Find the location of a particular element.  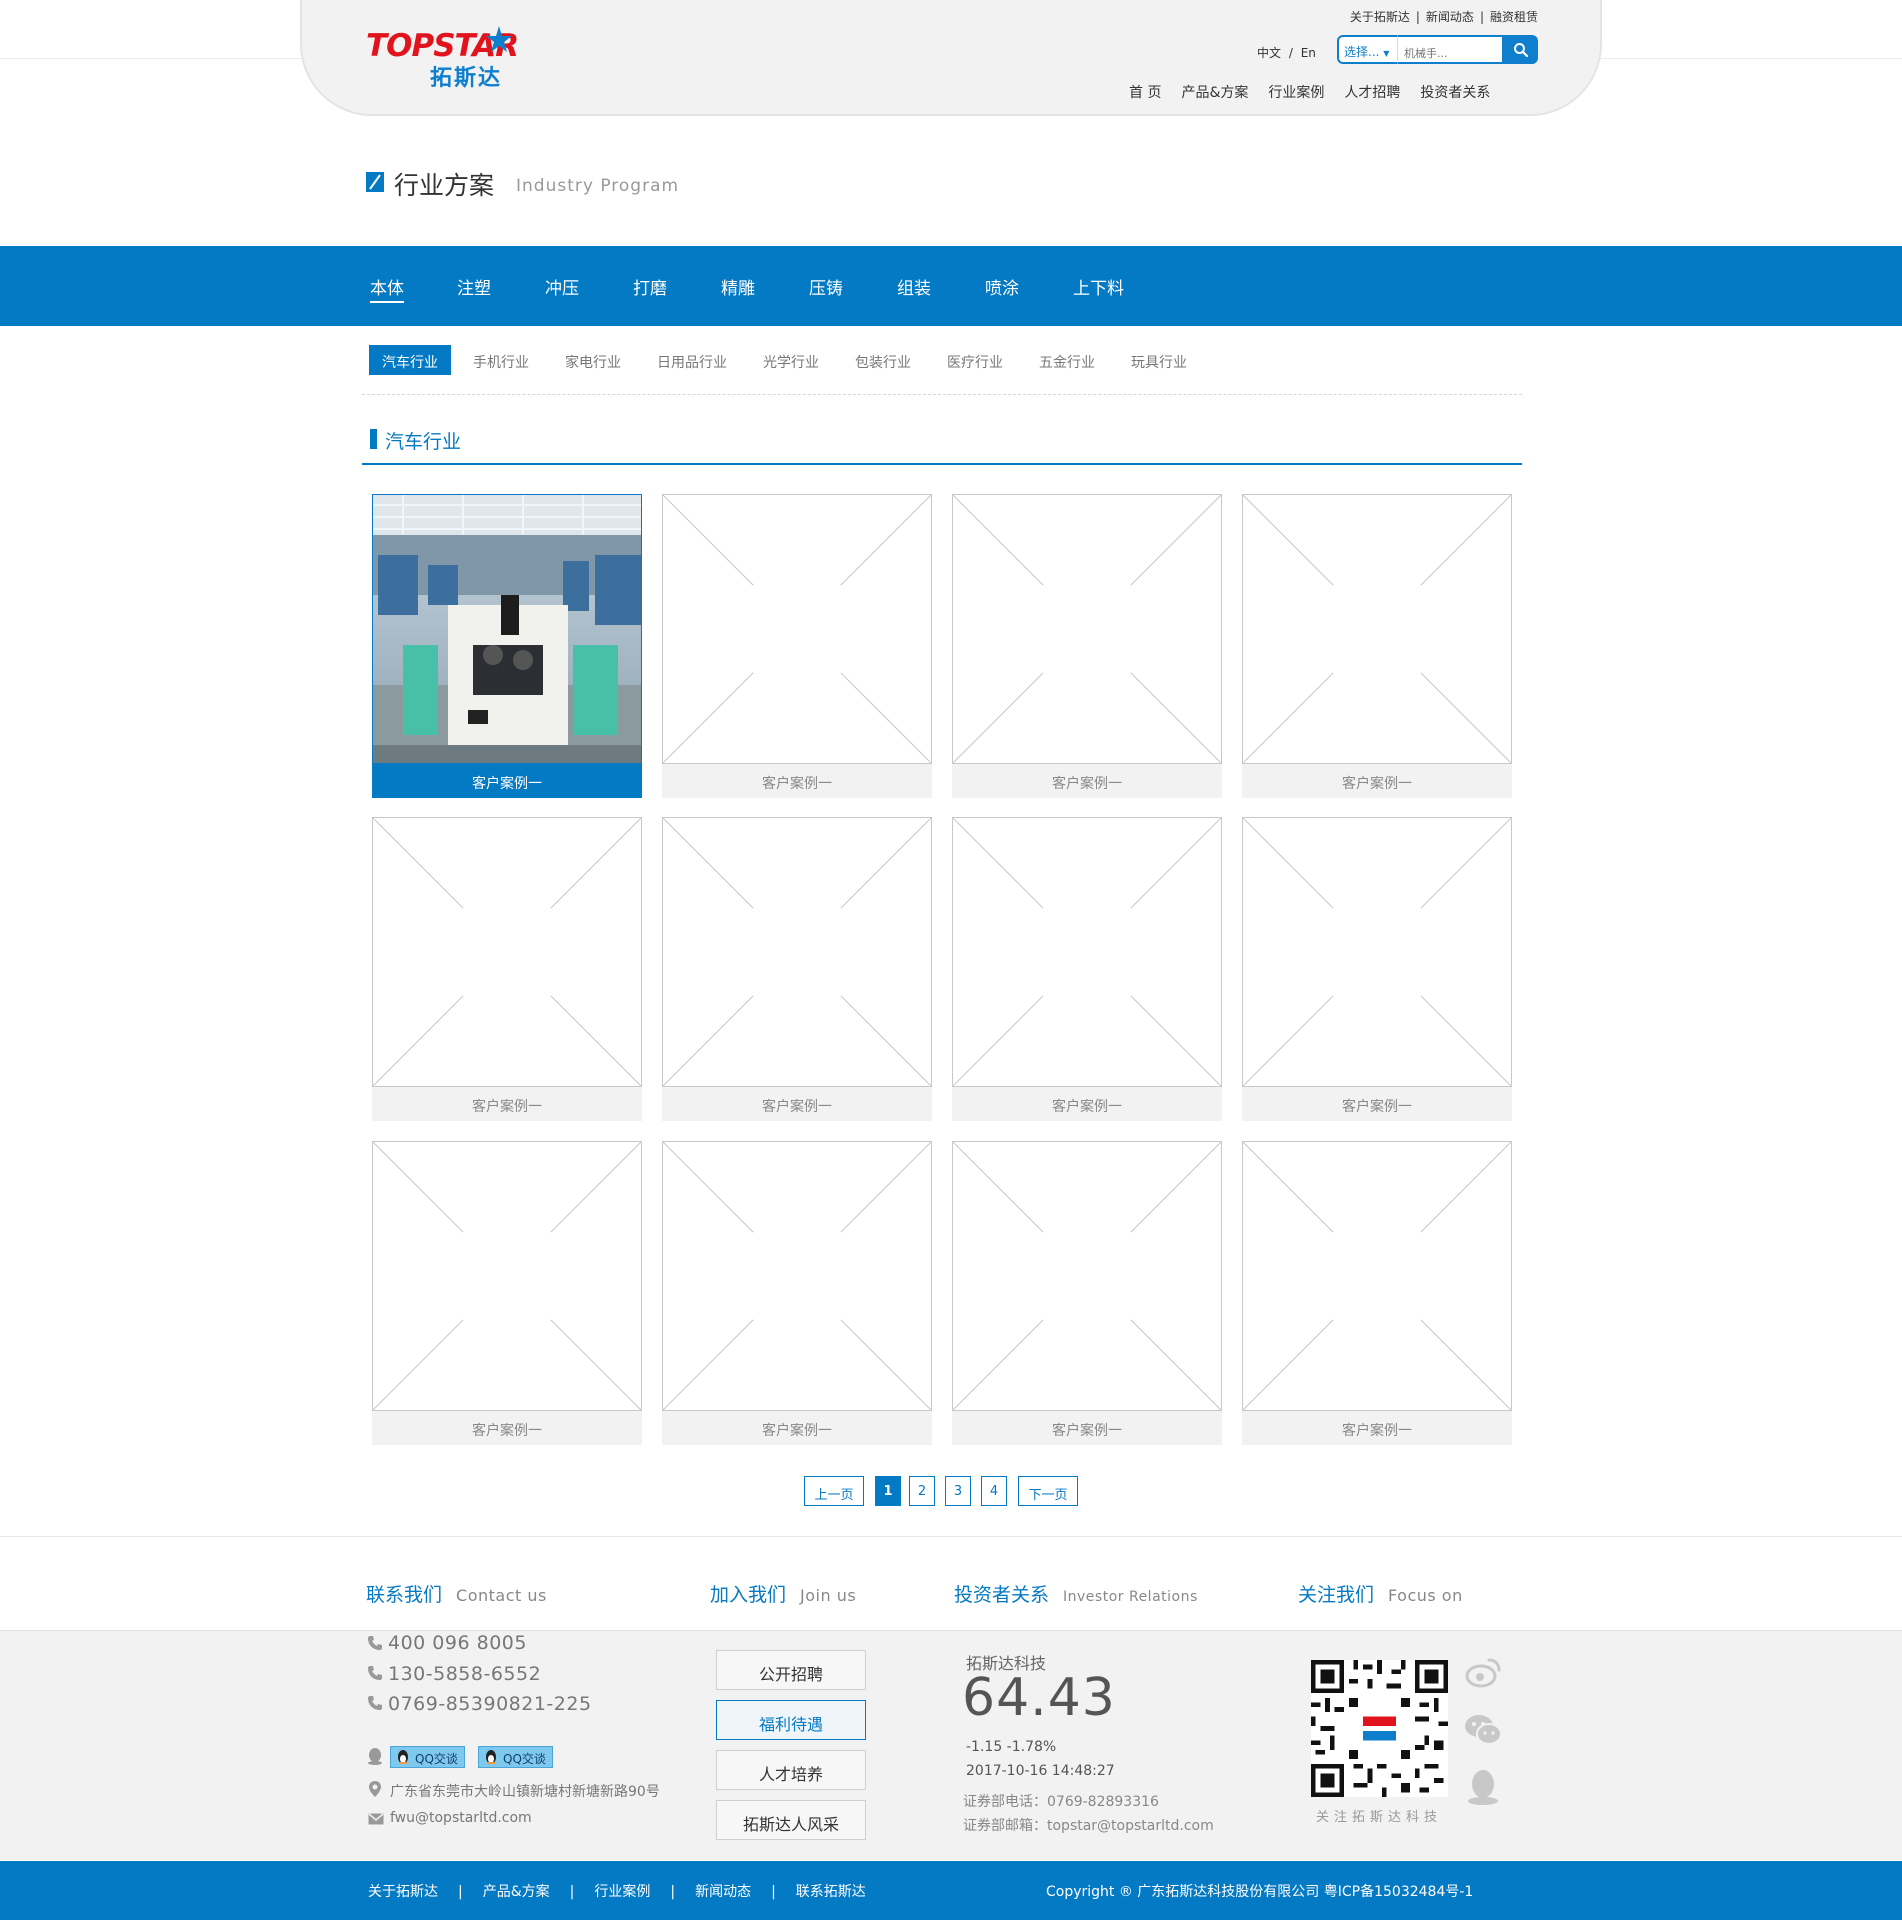

pagination-page-4: 4 is located at coordinates (994, 1491).